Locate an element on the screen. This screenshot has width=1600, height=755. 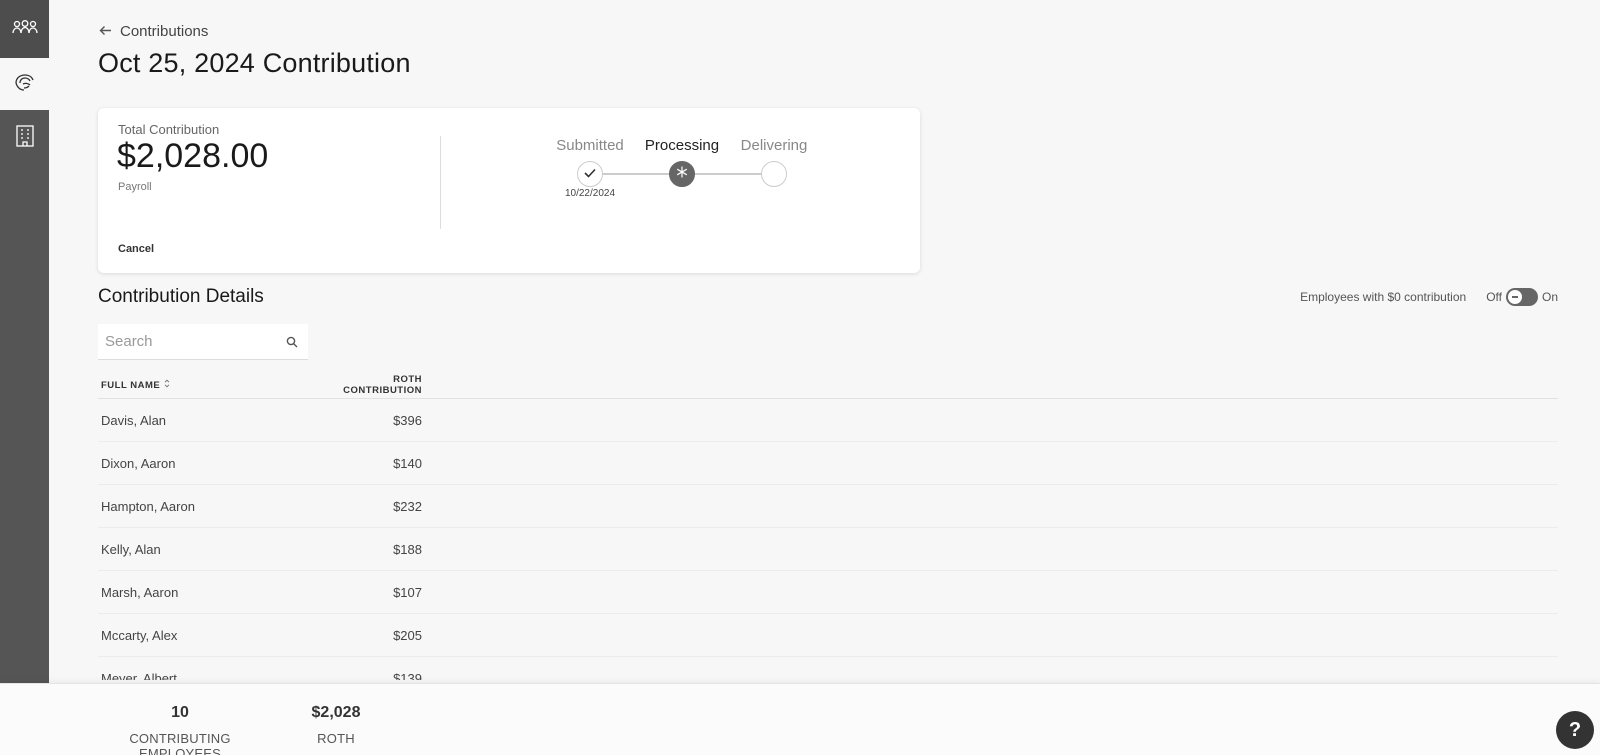
team-icon is located at coordinates (24, 29).